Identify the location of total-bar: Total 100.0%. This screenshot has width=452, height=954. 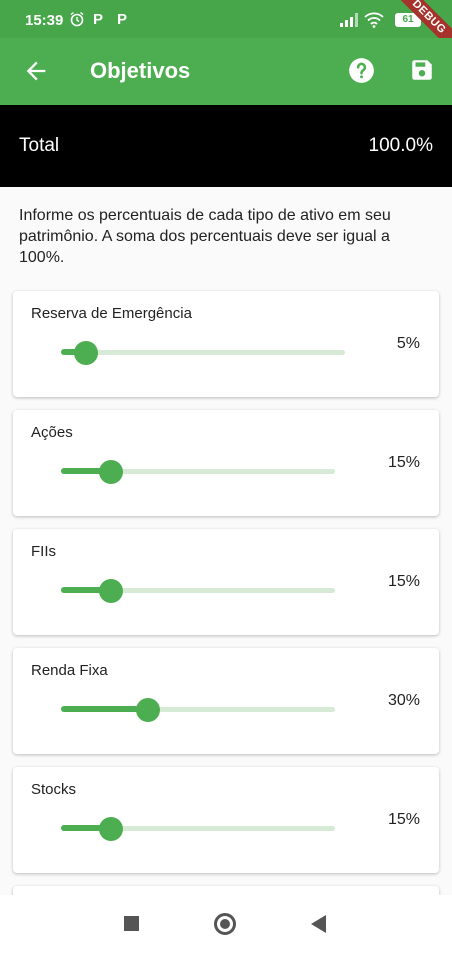
(226, 146).